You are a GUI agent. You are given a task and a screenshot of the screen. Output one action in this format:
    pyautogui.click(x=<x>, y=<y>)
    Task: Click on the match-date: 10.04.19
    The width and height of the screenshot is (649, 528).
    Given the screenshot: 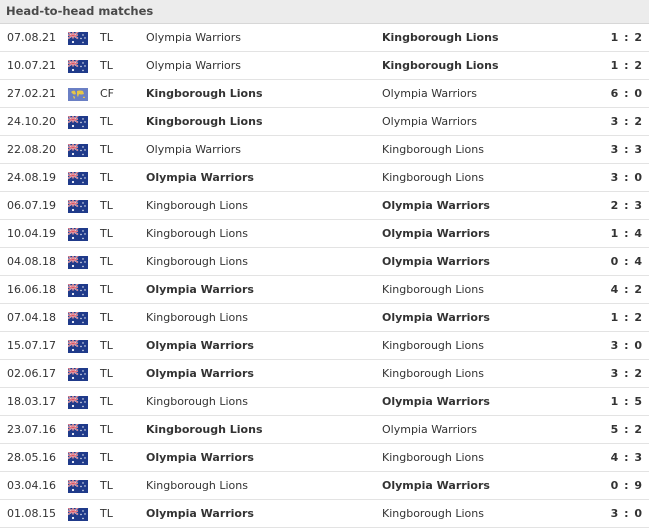 What is the action you would take?
    pyautogui.click(x=31, y=233)
    